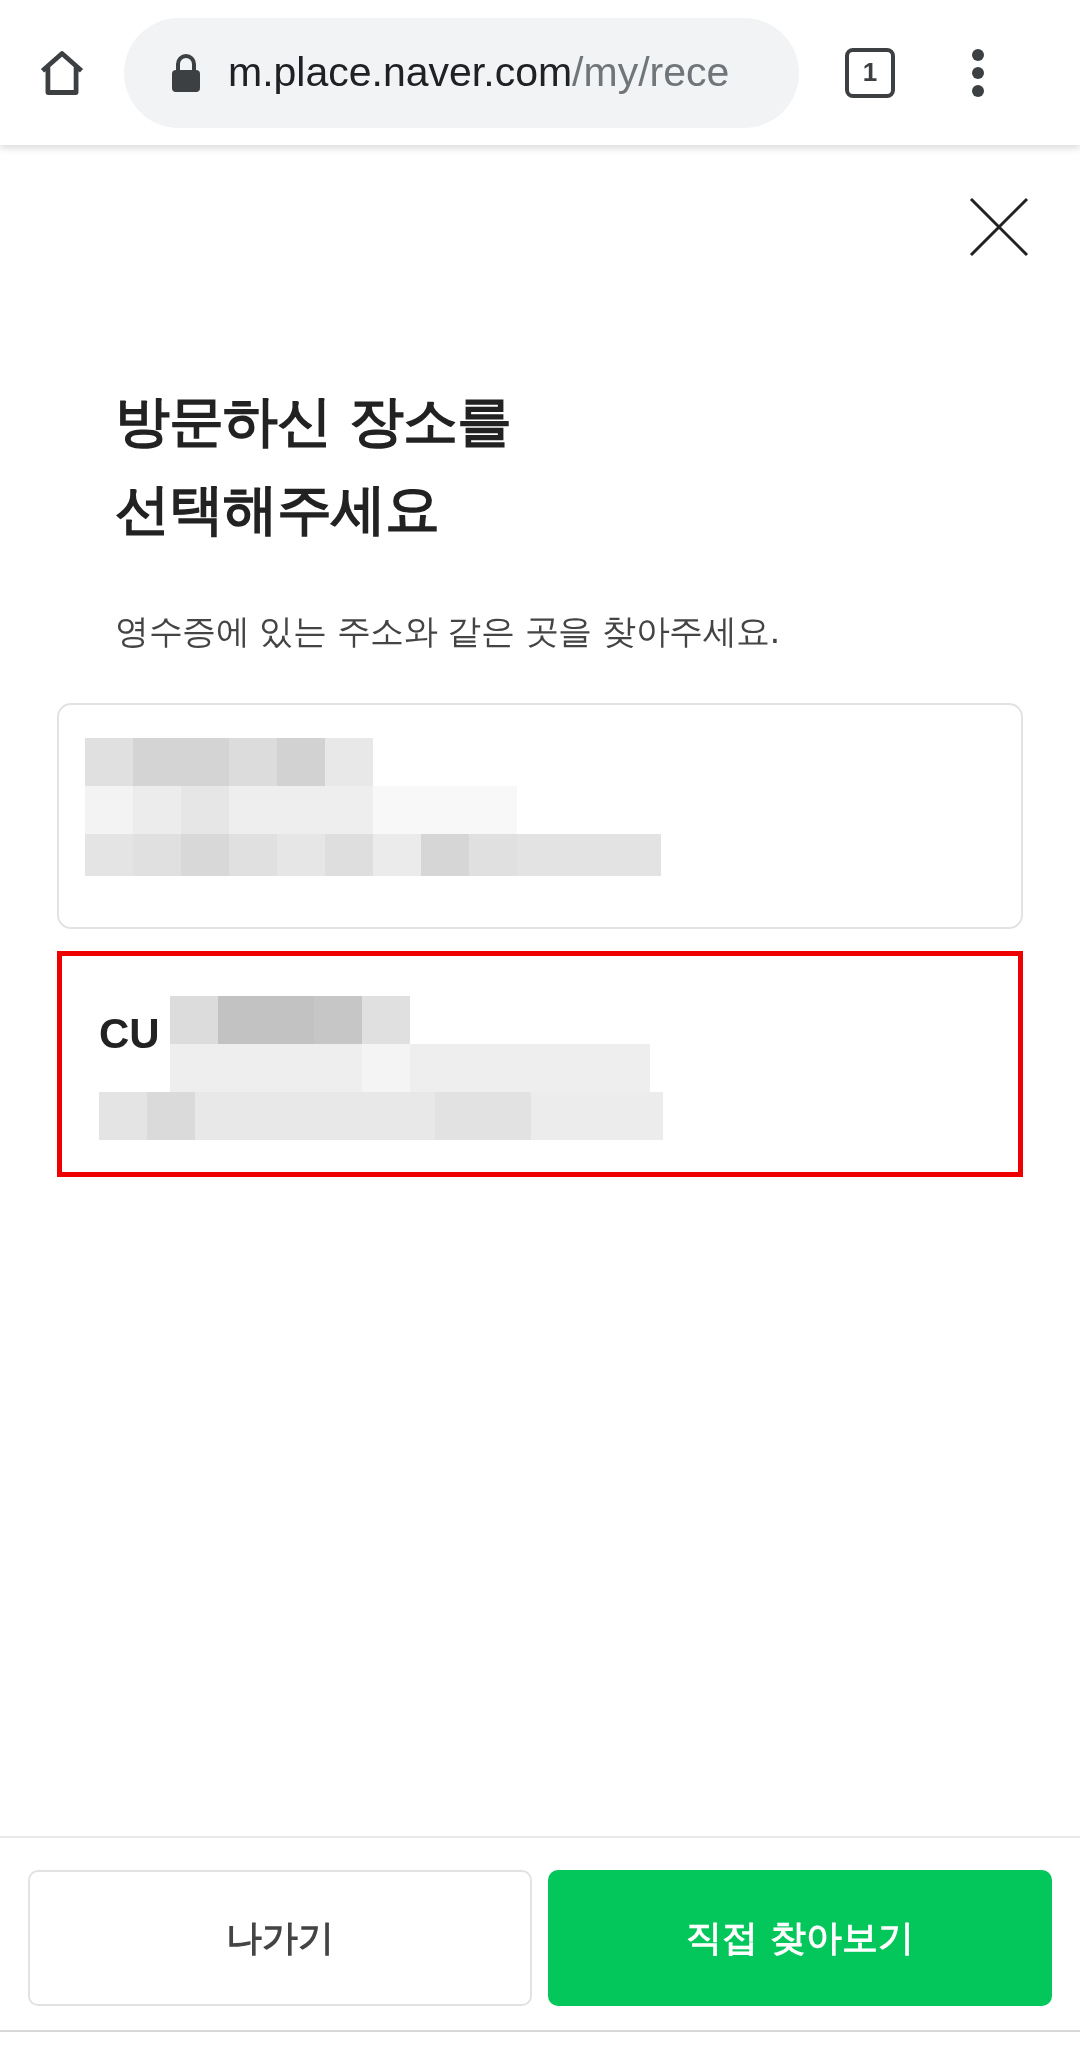 The height and width of the screenshot is (2050, 1080). Describe the element at coordinates (978, 72) in the screenshot. I see `menu-icon` at that location.